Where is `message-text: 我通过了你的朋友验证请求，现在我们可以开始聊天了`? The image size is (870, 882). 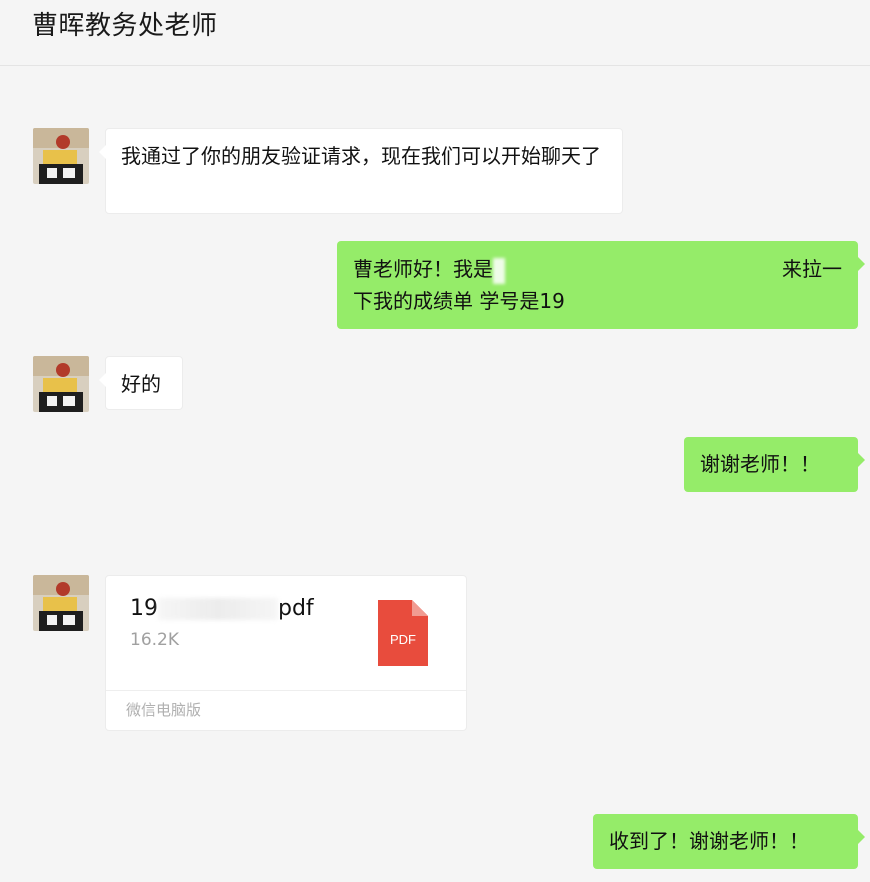
message-text: 我通过了你的朋友验证请求，现在我们可以开始聊天了 is located at coordinates (361, 156).